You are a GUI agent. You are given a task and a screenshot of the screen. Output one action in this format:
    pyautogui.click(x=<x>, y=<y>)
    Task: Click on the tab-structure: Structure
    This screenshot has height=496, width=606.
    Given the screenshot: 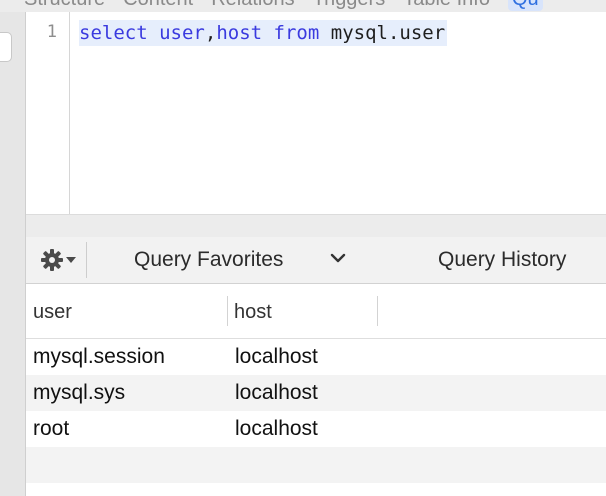 What is the action you would take?
    pyautogui.click(x=64, y=5)
    